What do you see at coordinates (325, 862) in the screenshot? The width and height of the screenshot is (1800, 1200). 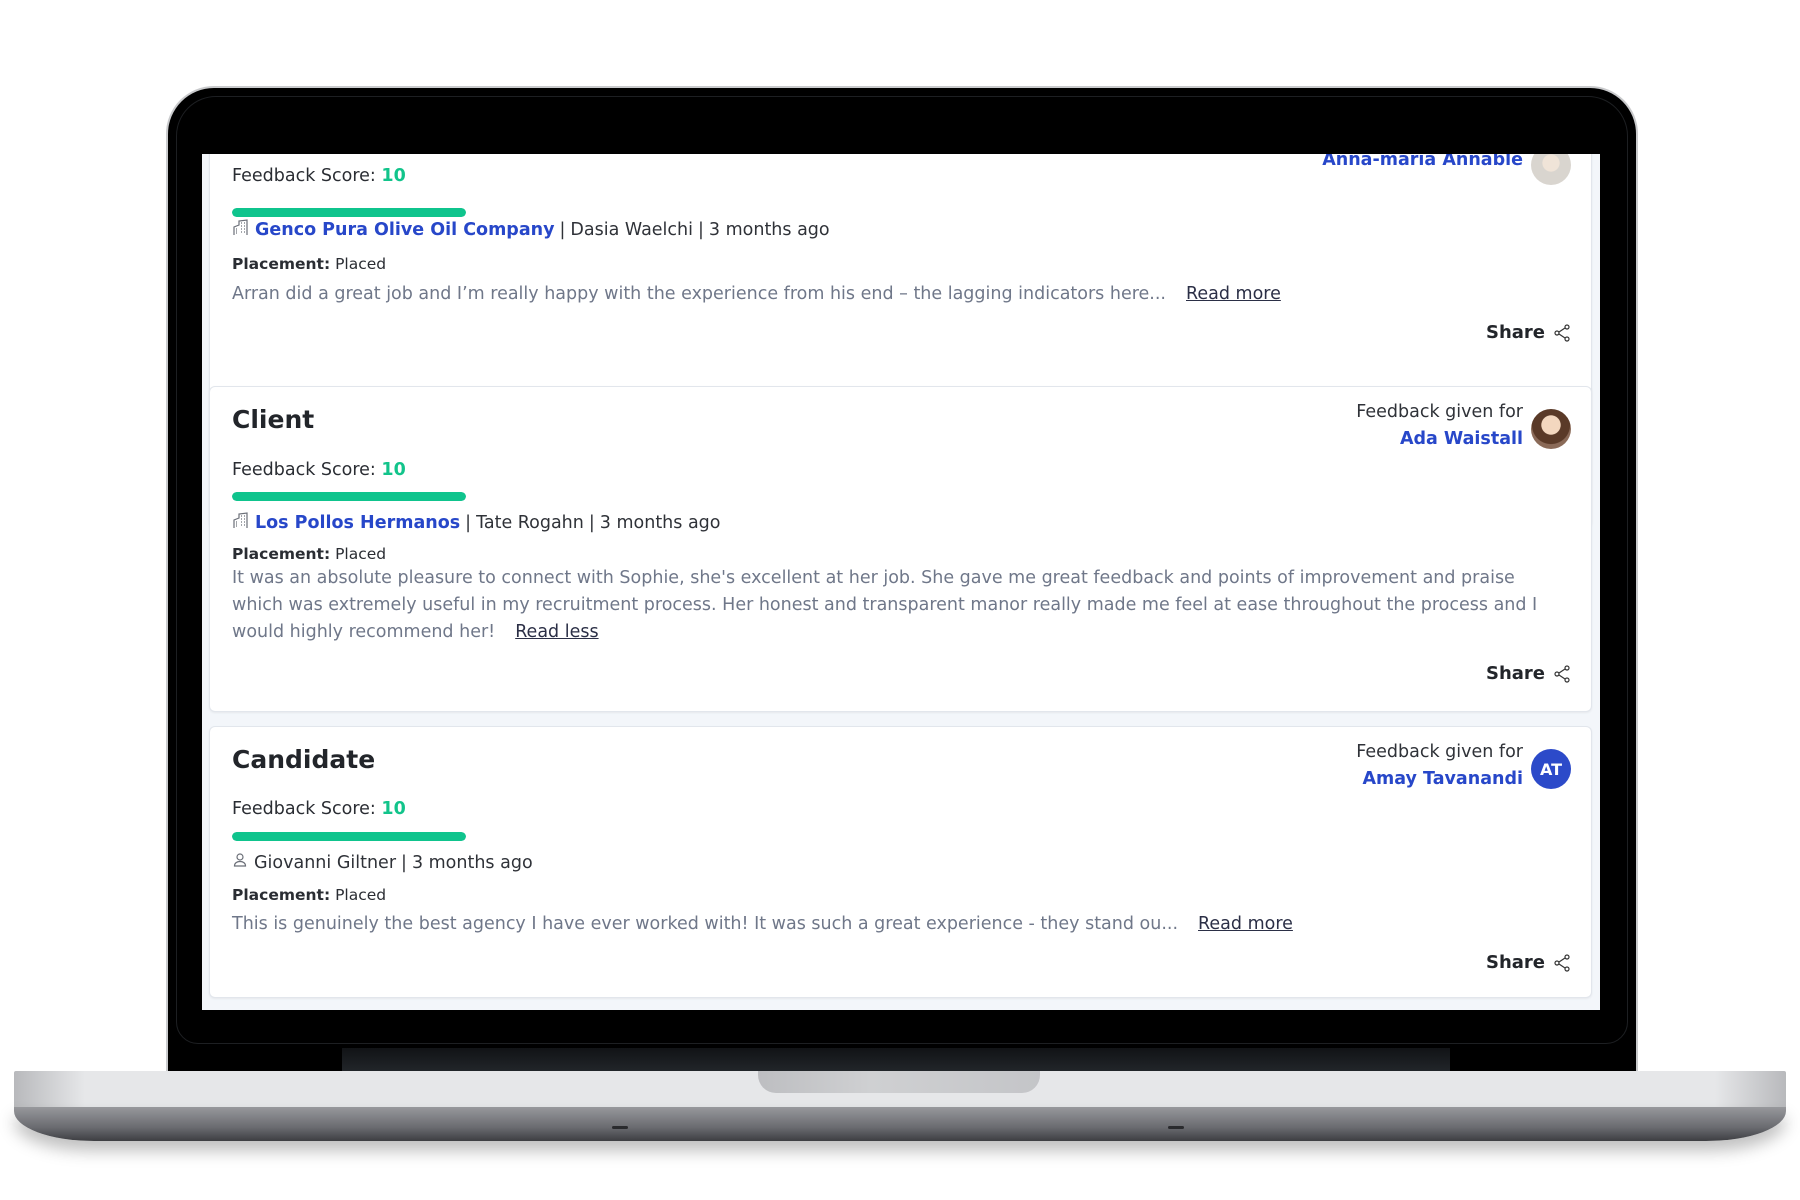 I see `author-name: Giovanni Giltner` at bounding box center [325, 862].